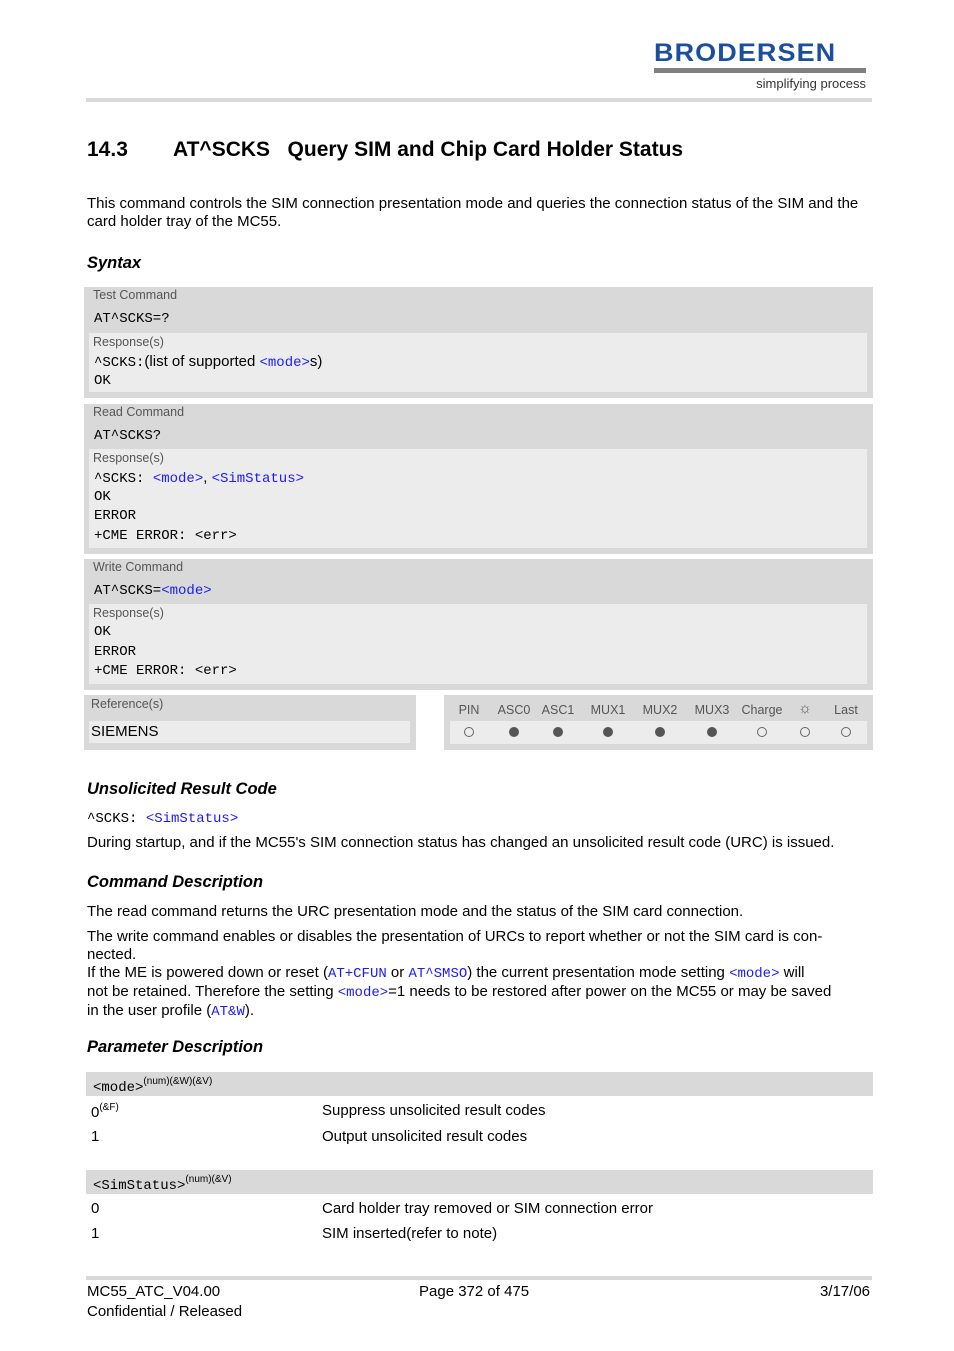  I want to click on status-dot-asc1, so click(558, 732).